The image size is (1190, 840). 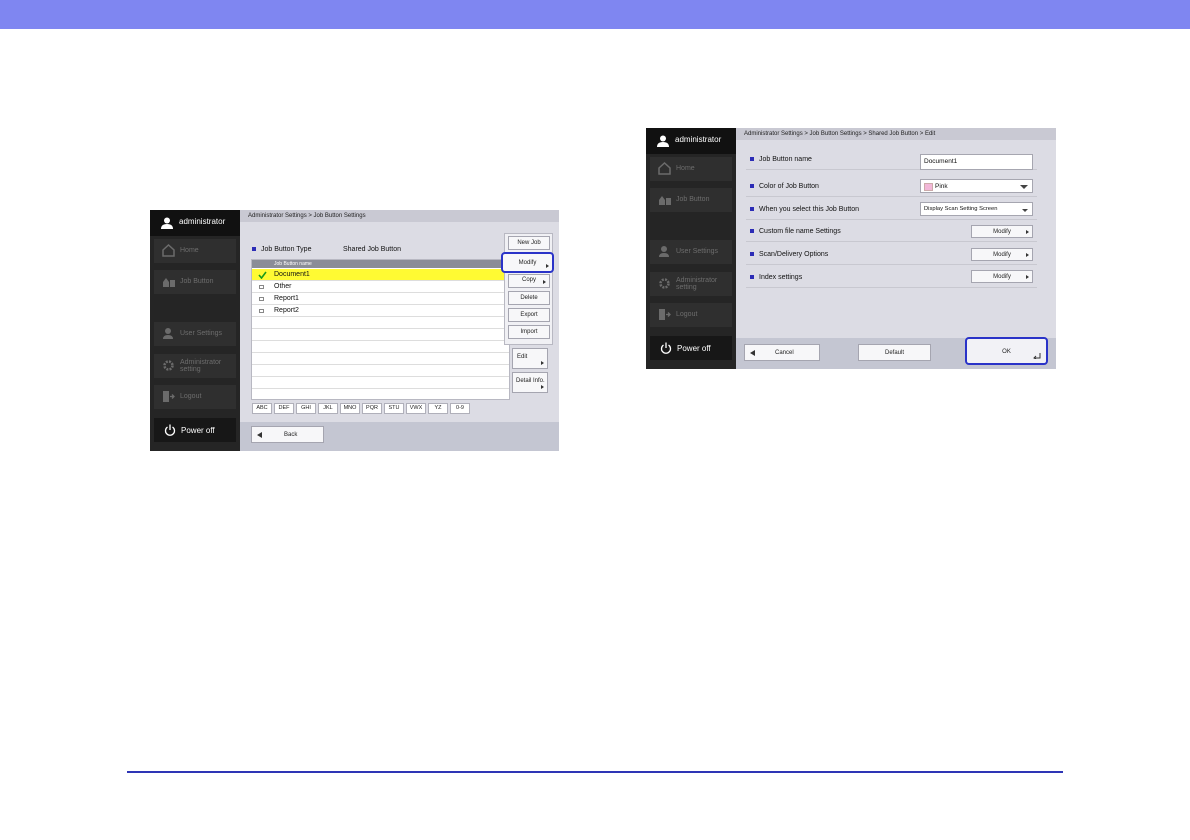 I want to click on back-button: Back, so click(x=287, y=434).